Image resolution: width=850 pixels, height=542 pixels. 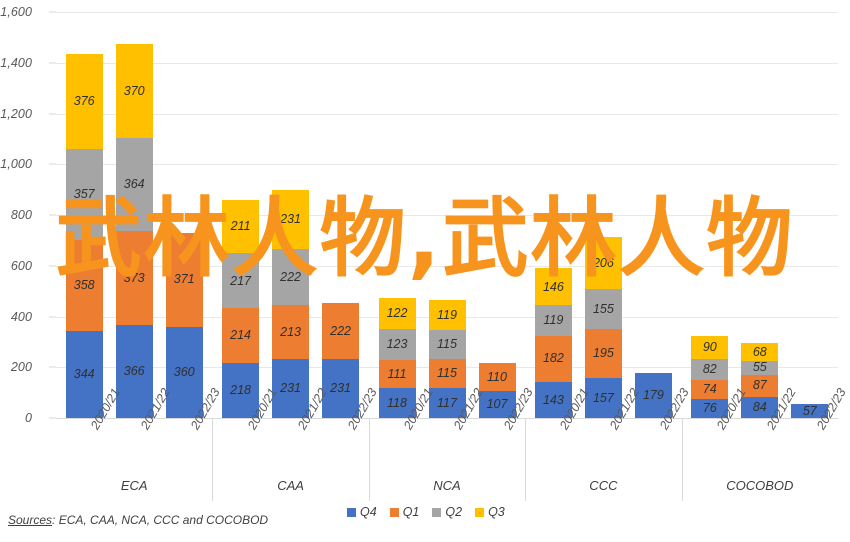 I want to click on bar-stack: 231 213 222 231, so click(x=291, y=304).